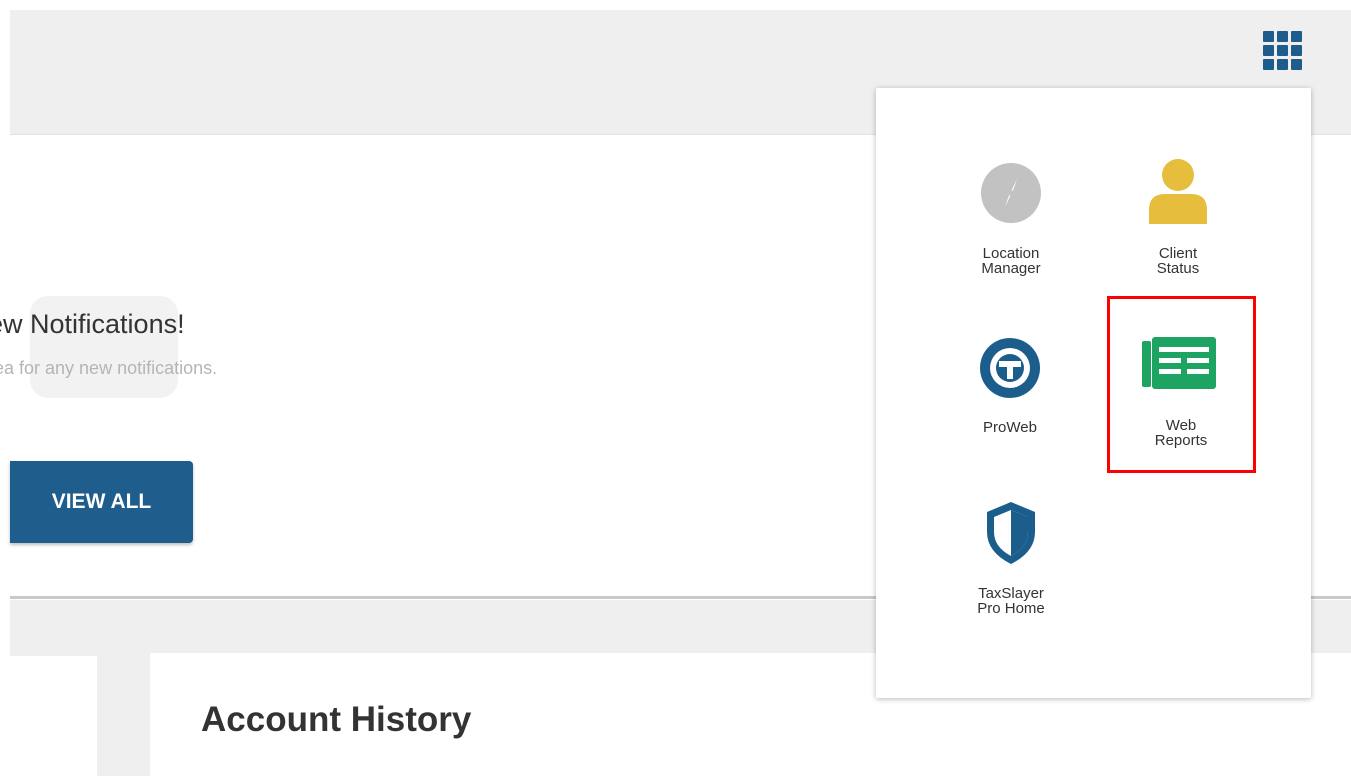 This screenshot has height=776, width=1351. Describe the element at coordinates (1011, 533) in the screenshot. I see `shield-icon` at that location.